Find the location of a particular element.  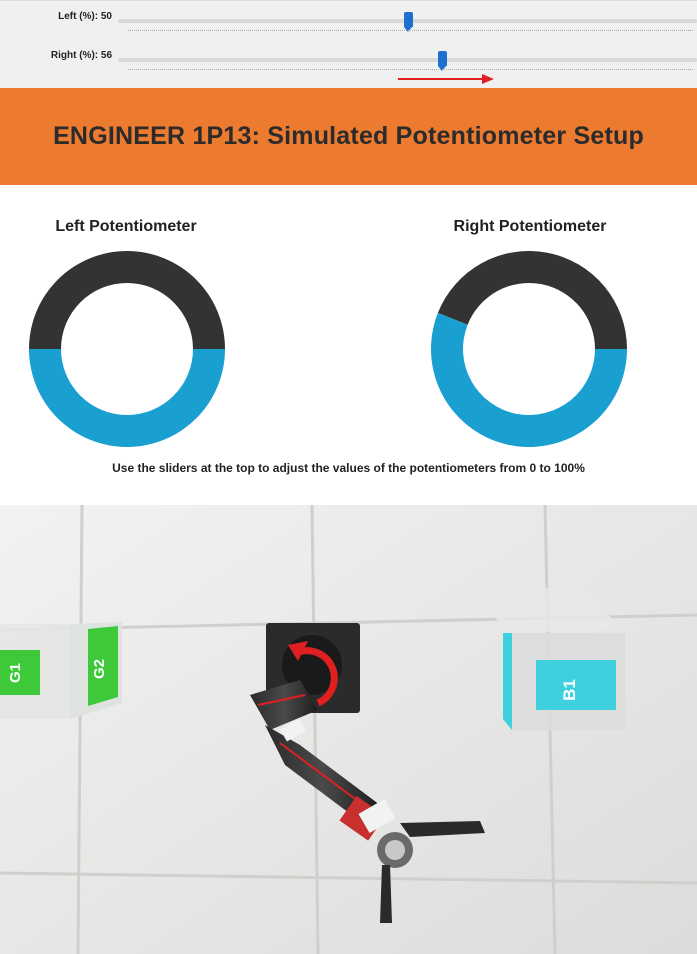

right-slider-ticks is located at coordinates (410, 69).